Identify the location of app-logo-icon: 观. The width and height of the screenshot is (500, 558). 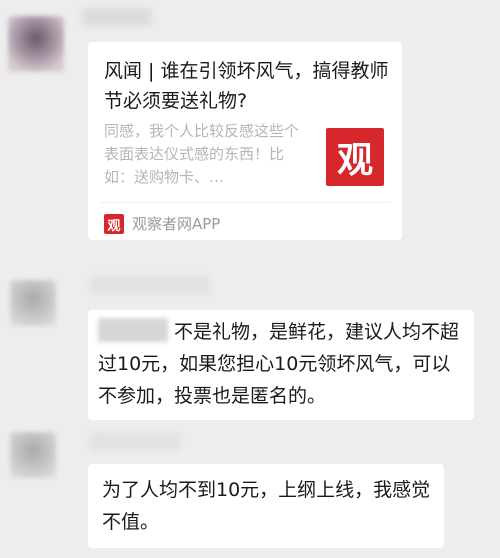
(114, 224).